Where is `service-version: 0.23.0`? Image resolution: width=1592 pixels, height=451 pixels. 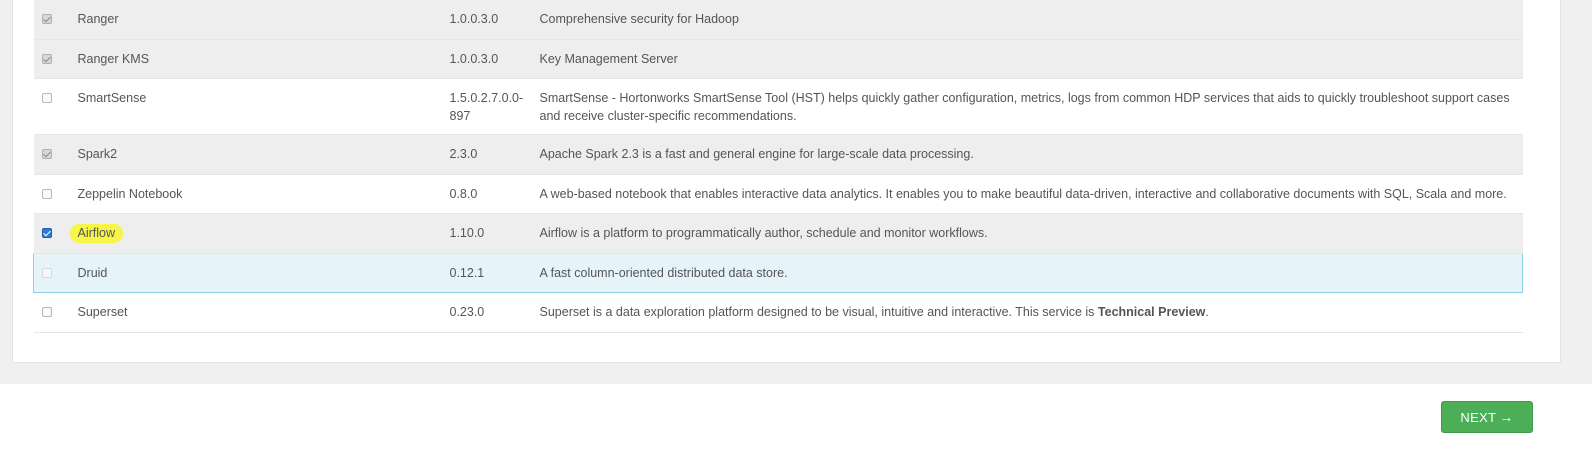
service-version: 0.23.0 is located at coordinates (486, 312).